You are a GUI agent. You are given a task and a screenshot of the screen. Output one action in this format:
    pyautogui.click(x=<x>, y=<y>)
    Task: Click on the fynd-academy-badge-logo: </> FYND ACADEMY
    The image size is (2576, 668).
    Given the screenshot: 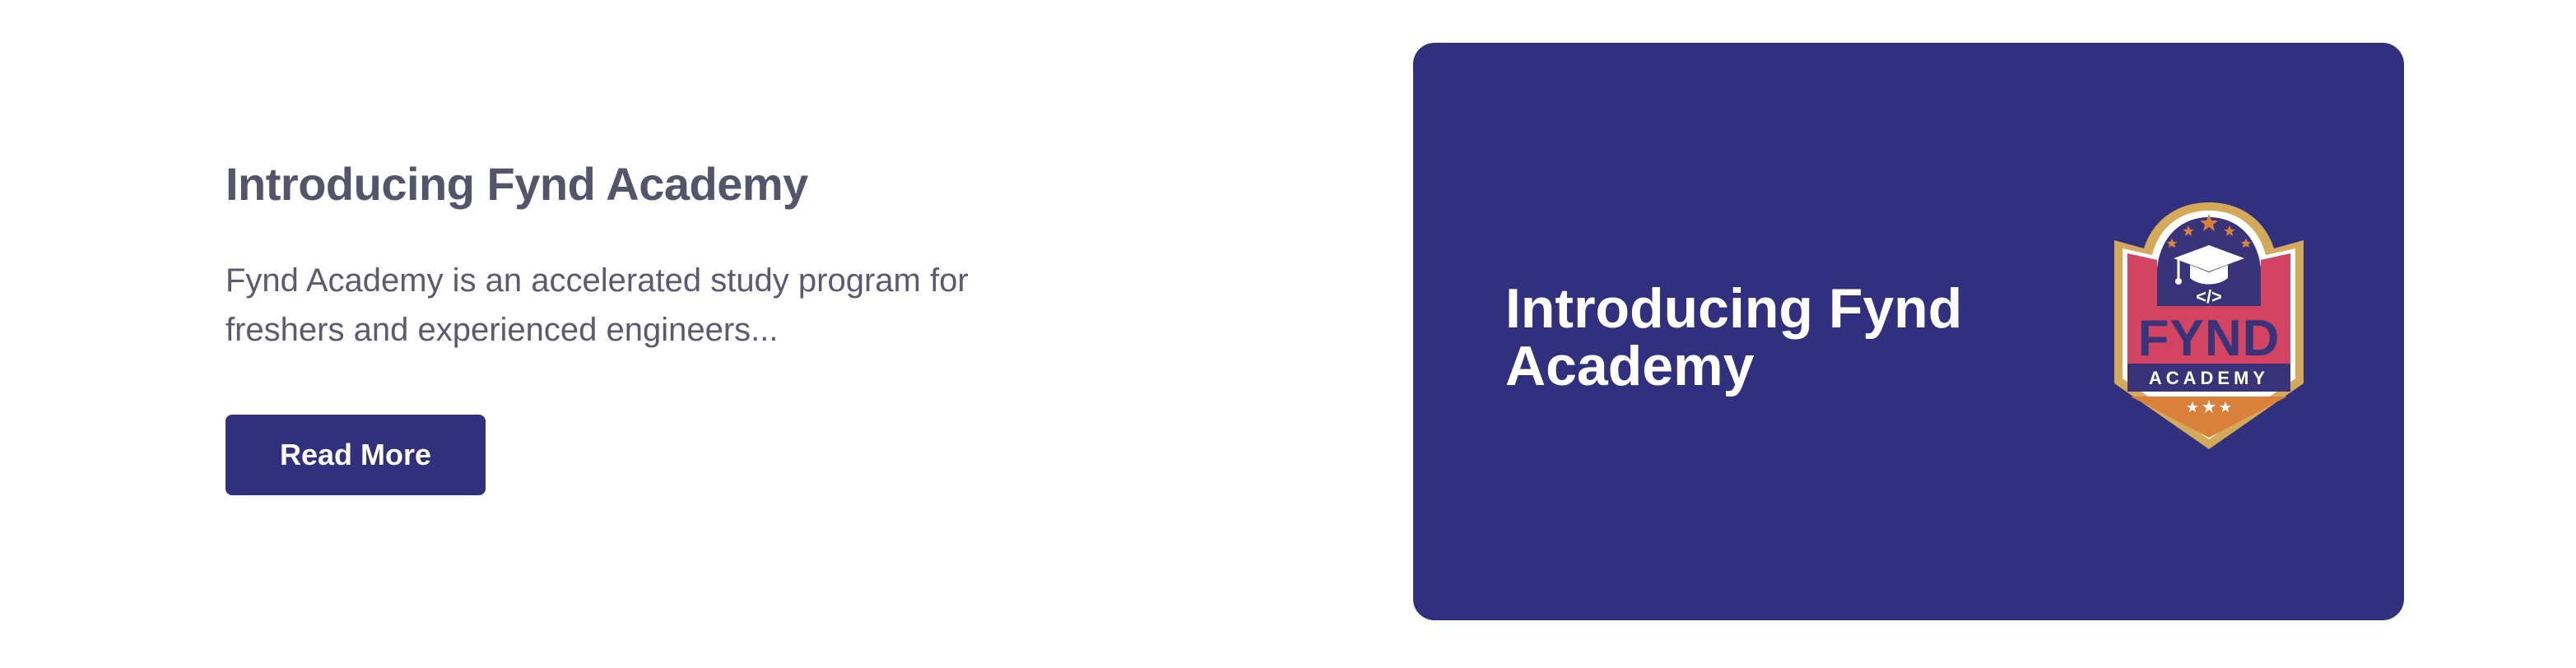 What is the action you would take?
    pyautogui.click(x=2209, y=325)
    